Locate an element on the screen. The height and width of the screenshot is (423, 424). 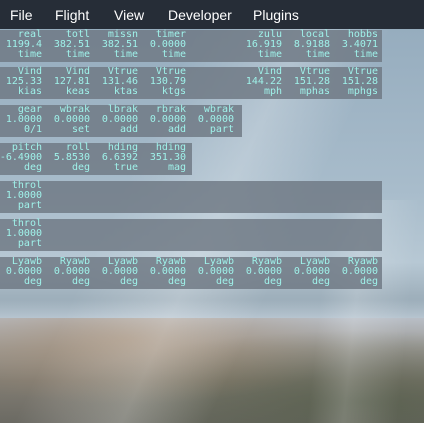
data-cell: lbrak 0.0000 add is located at coordinates (115, 121).